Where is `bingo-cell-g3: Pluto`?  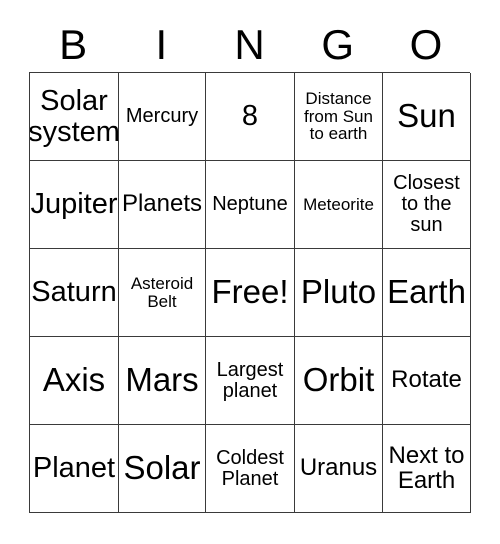
bingo-cell-g3: Pluto is located at coordinates (339, 293).